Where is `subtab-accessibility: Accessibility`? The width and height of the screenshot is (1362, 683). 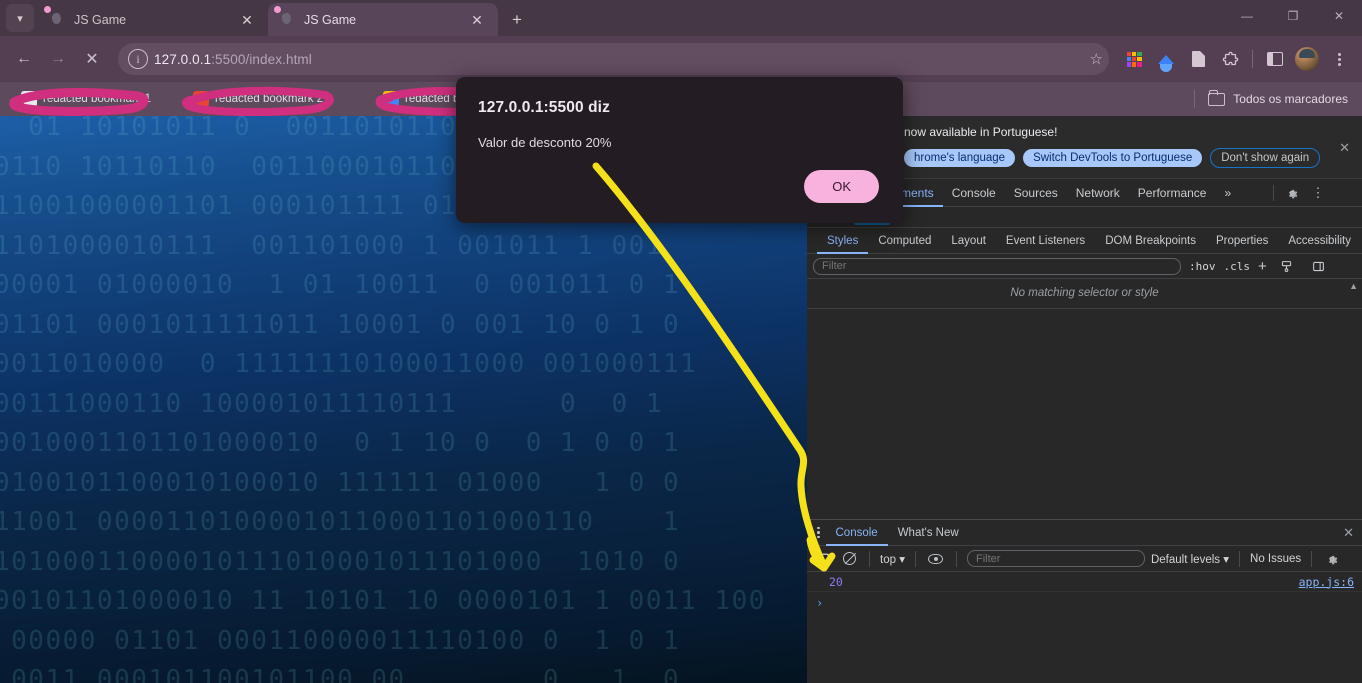 subtab-accessibility: Accessibility is located at coordinates (1319, 241).